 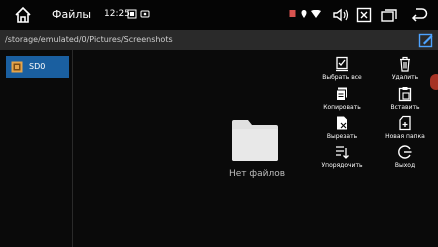 I want to click on recent-apps-icon, so click(x=389, y=15).